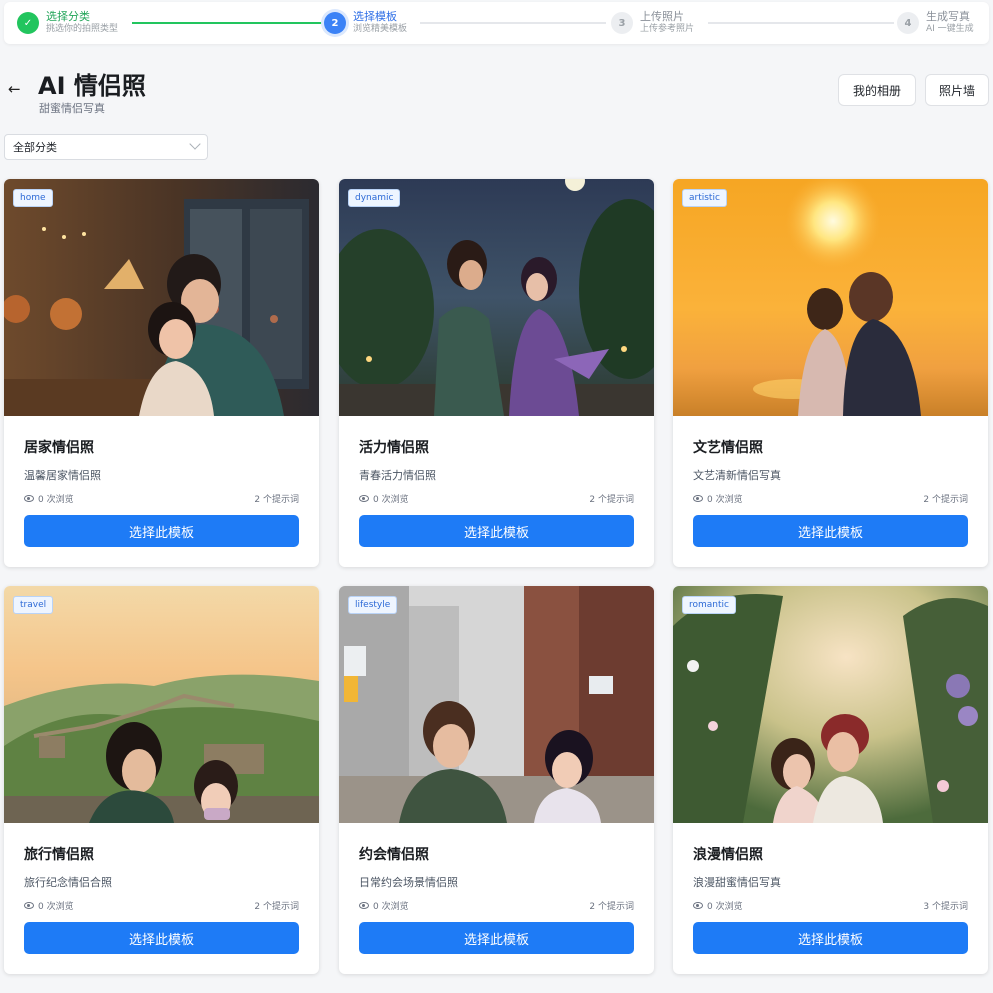 The width and height of the screenshot is (993, 993). I want to click on card-description: 文艺清新情侣写真, so click(737, 475).